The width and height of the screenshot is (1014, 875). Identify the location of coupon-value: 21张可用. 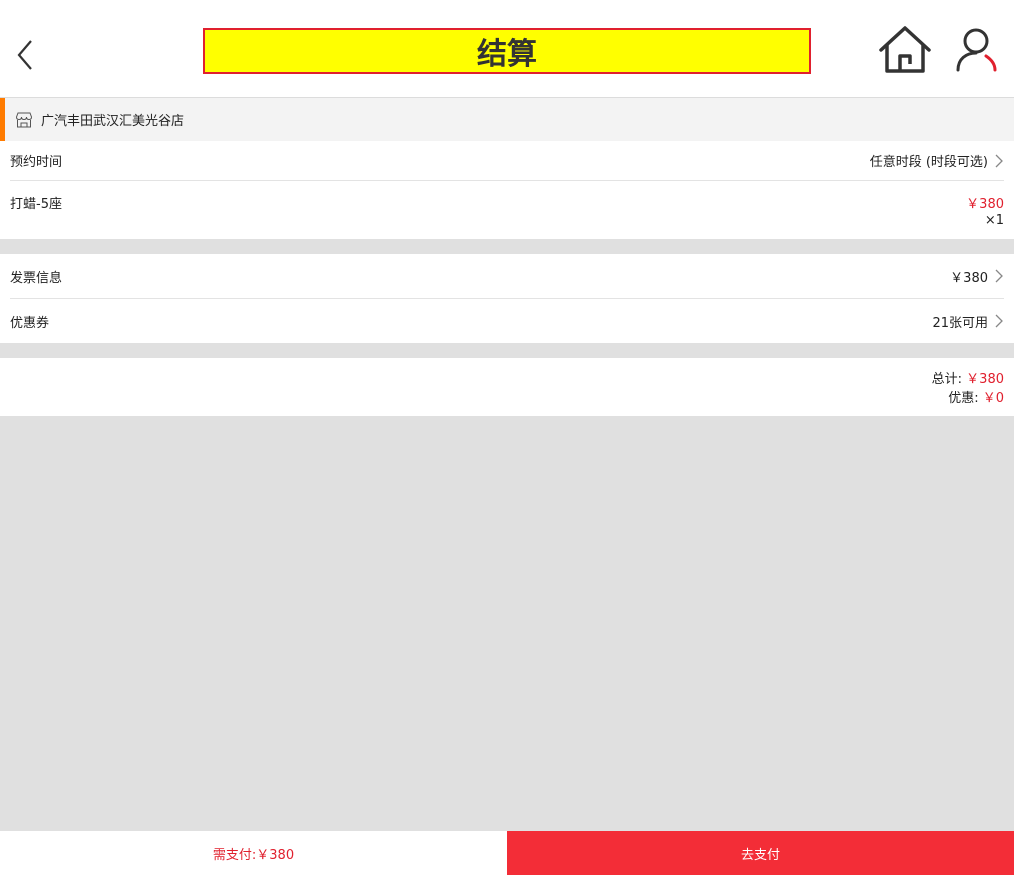
(960, 323).